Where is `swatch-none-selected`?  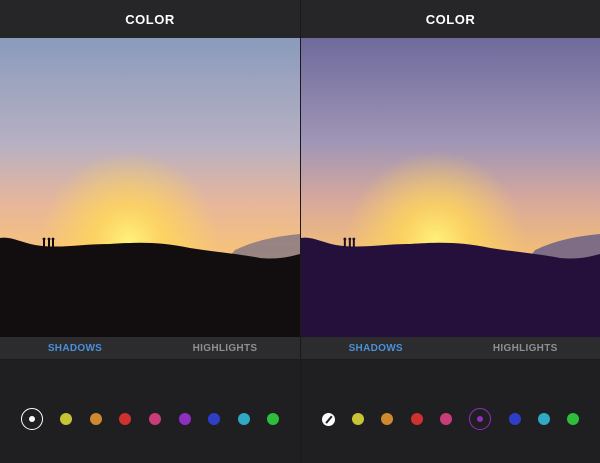
swatch-none-selected is located at coordinates (31, 419).